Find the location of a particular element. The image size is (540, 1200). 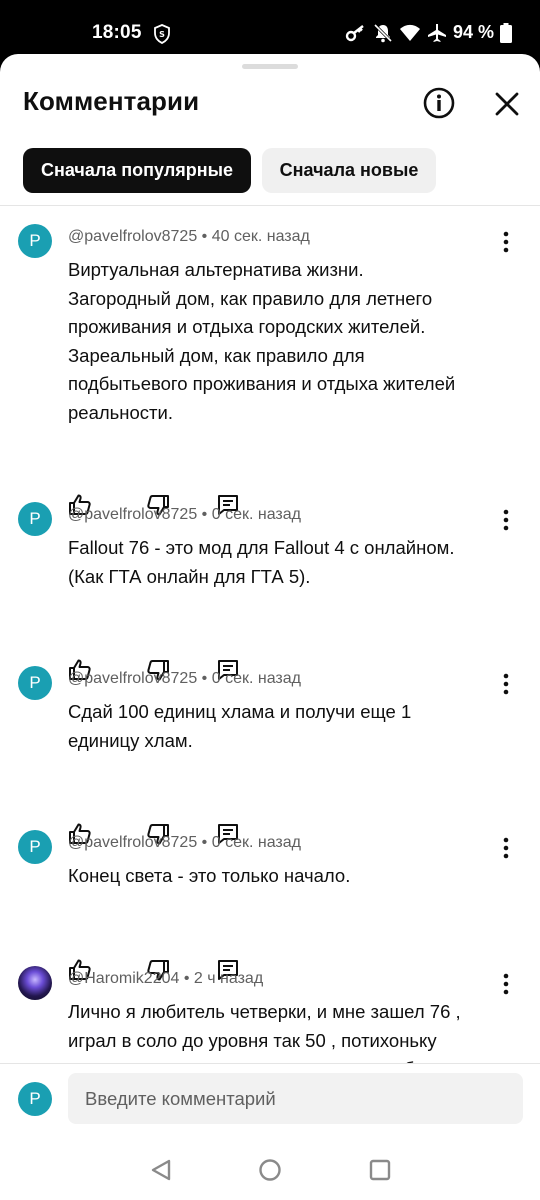

info-icon is located at coordinates (439, 103).